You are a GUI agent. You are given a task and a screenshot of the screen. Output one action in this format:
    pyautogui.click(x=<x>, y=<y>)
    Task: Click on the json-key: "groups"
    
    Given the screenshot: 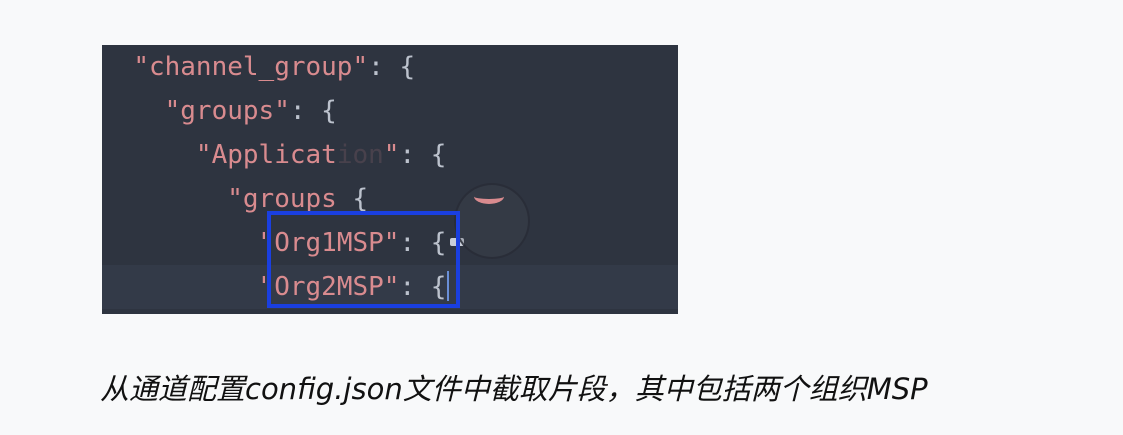 What is the action you would take?
    pyautogui.click(x=227, y=111)
    